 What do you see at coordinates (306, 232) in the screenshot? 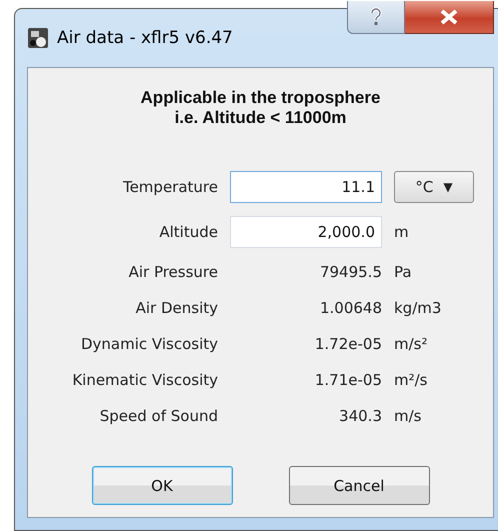
I see `value-field: 2,000.0` at bounding box center [306, 232].